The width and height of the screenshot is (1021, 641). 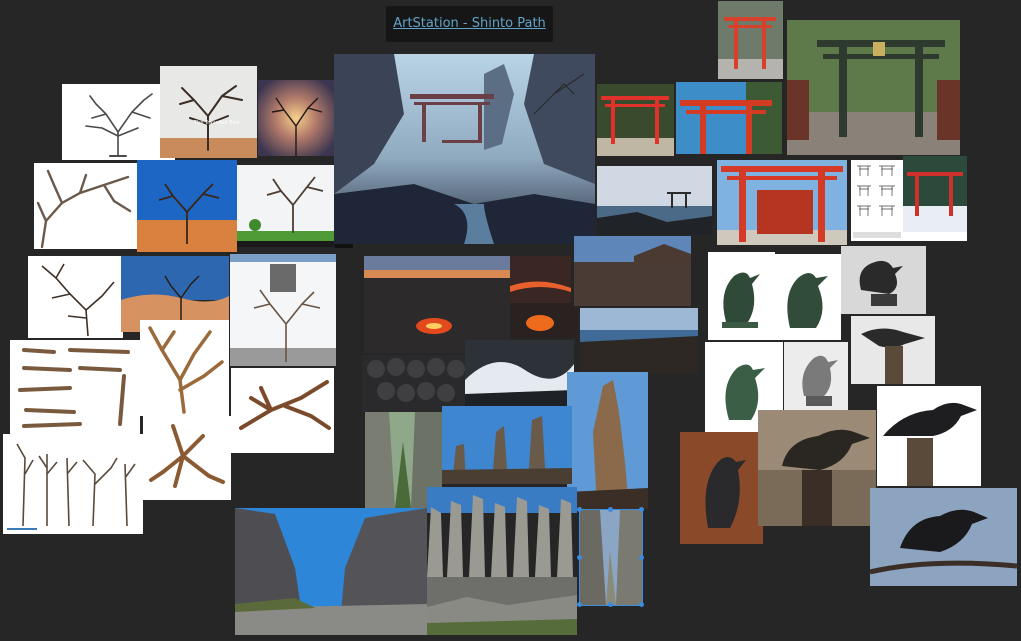 I want to click on tile-raven-fur, so click(x=721, y=488).